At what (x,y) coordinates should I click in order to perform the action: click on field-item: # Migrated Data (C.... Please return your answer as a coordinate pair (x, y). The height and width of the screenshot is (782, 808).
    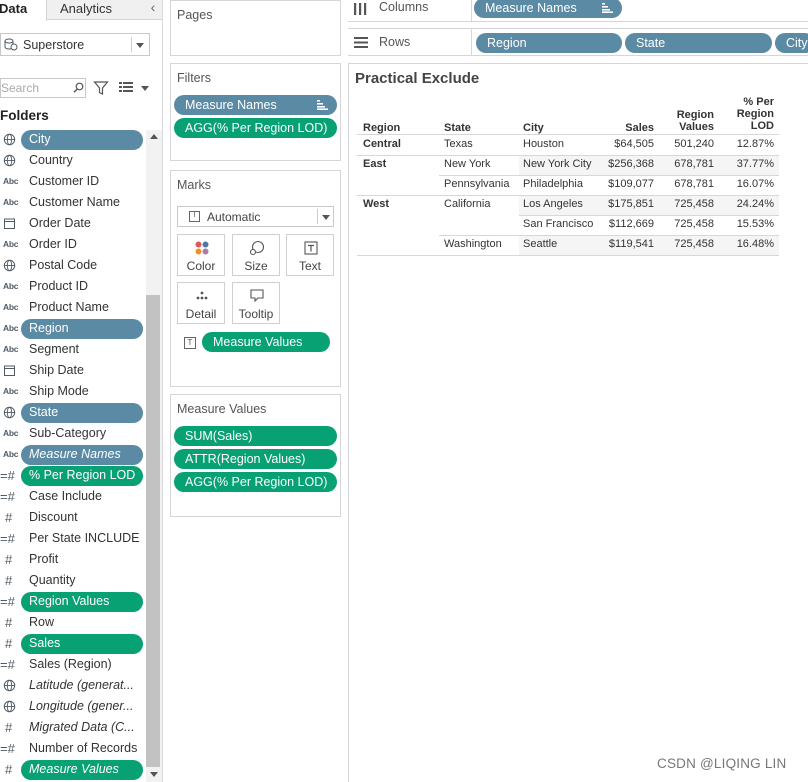
    Looking at the image, I should click on (73, 727).